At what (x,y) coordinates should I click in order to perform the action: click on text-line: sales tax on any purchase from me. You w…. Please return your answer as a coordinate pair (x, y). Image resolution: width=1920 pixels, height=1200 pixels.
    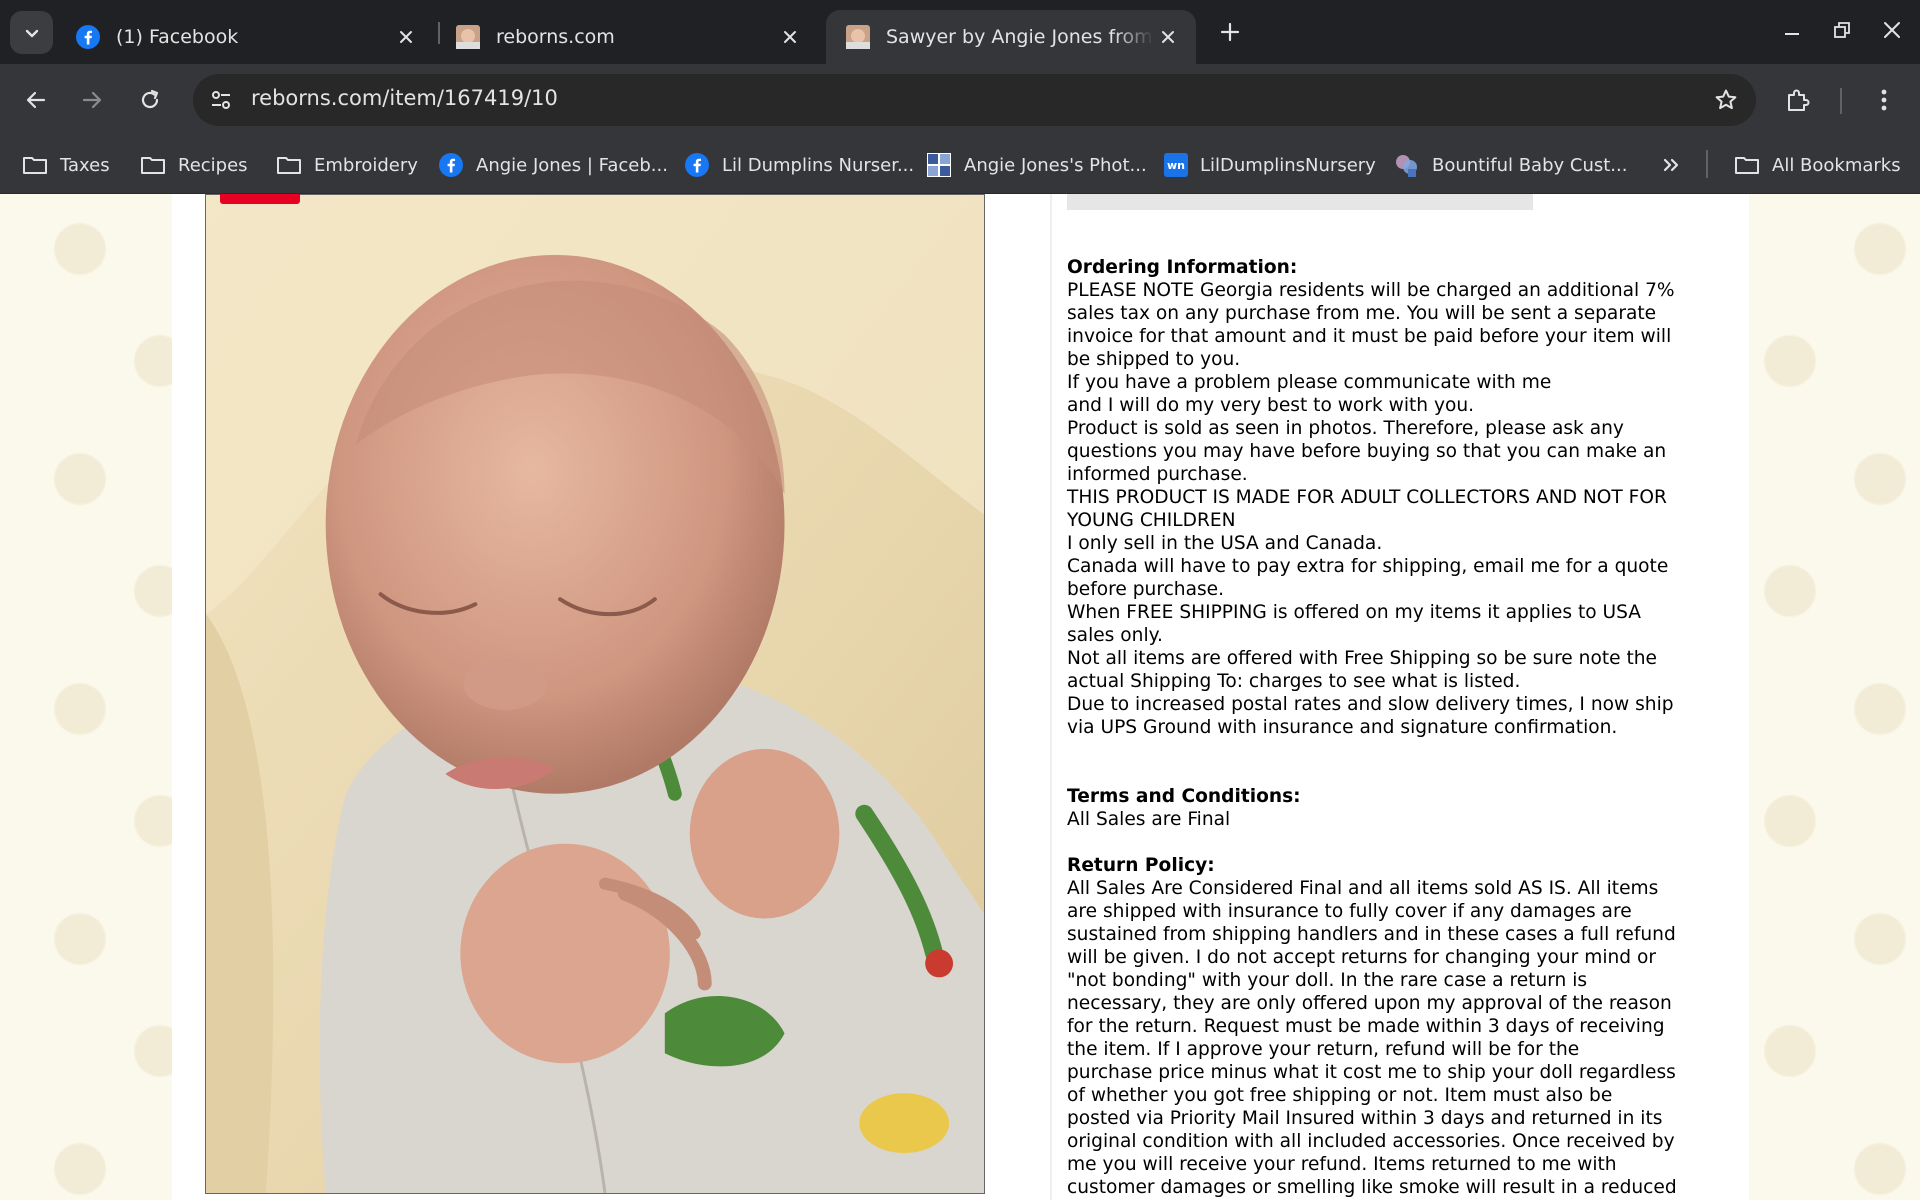
    Looking at the image, I should click on (1362, 313).